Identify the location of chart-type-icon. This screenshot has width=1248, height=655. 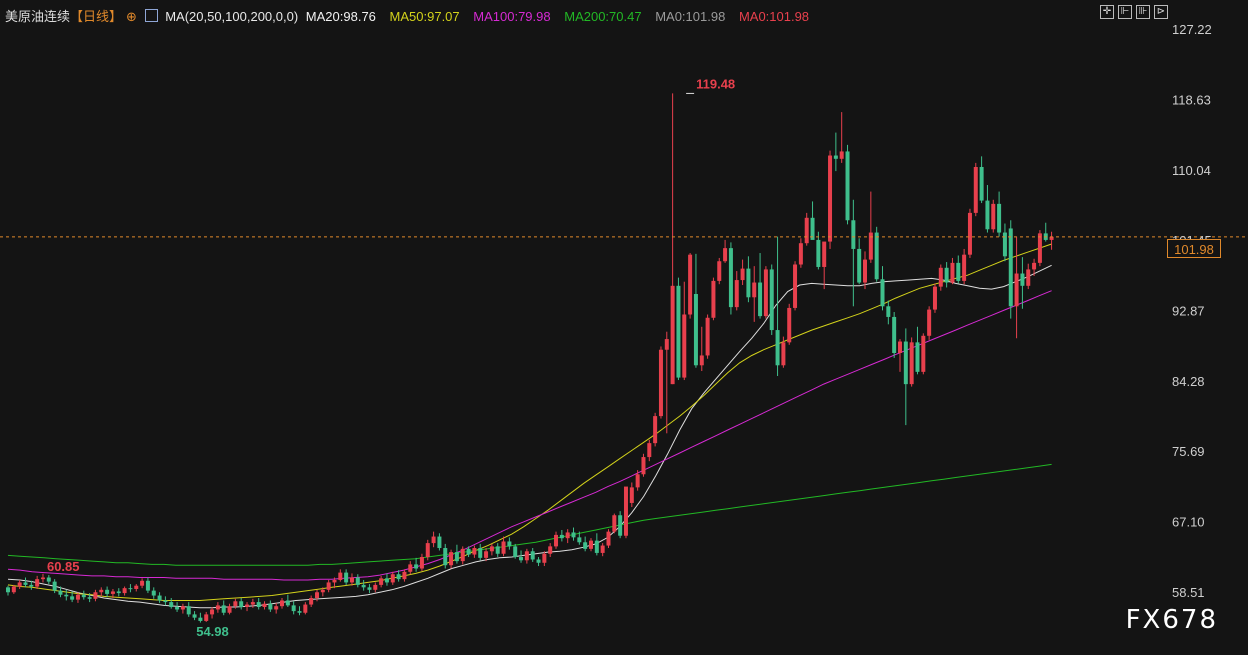
(151, 15).